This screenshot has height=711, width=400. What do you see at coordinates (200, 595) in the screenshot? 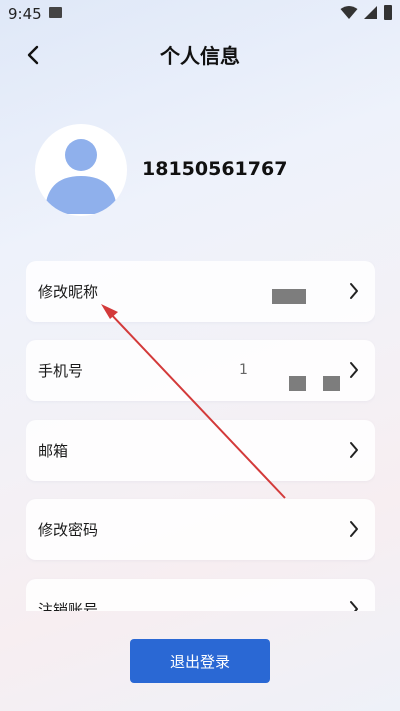
I see `menu-item-delete-account: 注销账号` at bounding box center [200, 595].